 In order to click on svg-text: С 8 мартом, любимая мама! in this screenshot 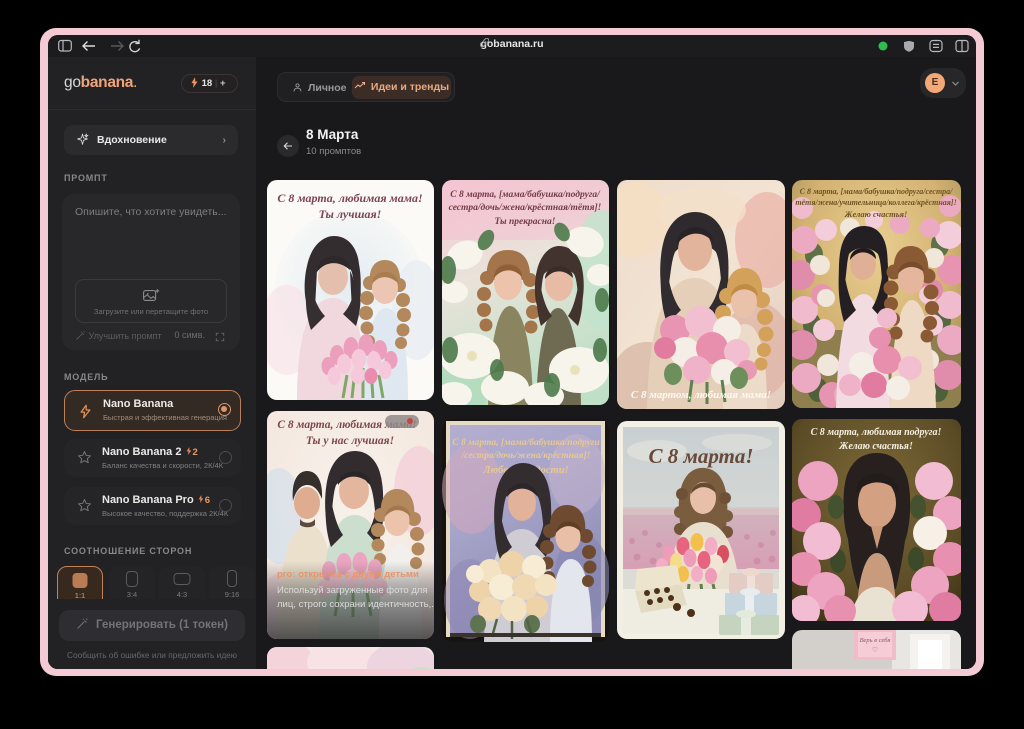, I will do `click(701, 395)`.